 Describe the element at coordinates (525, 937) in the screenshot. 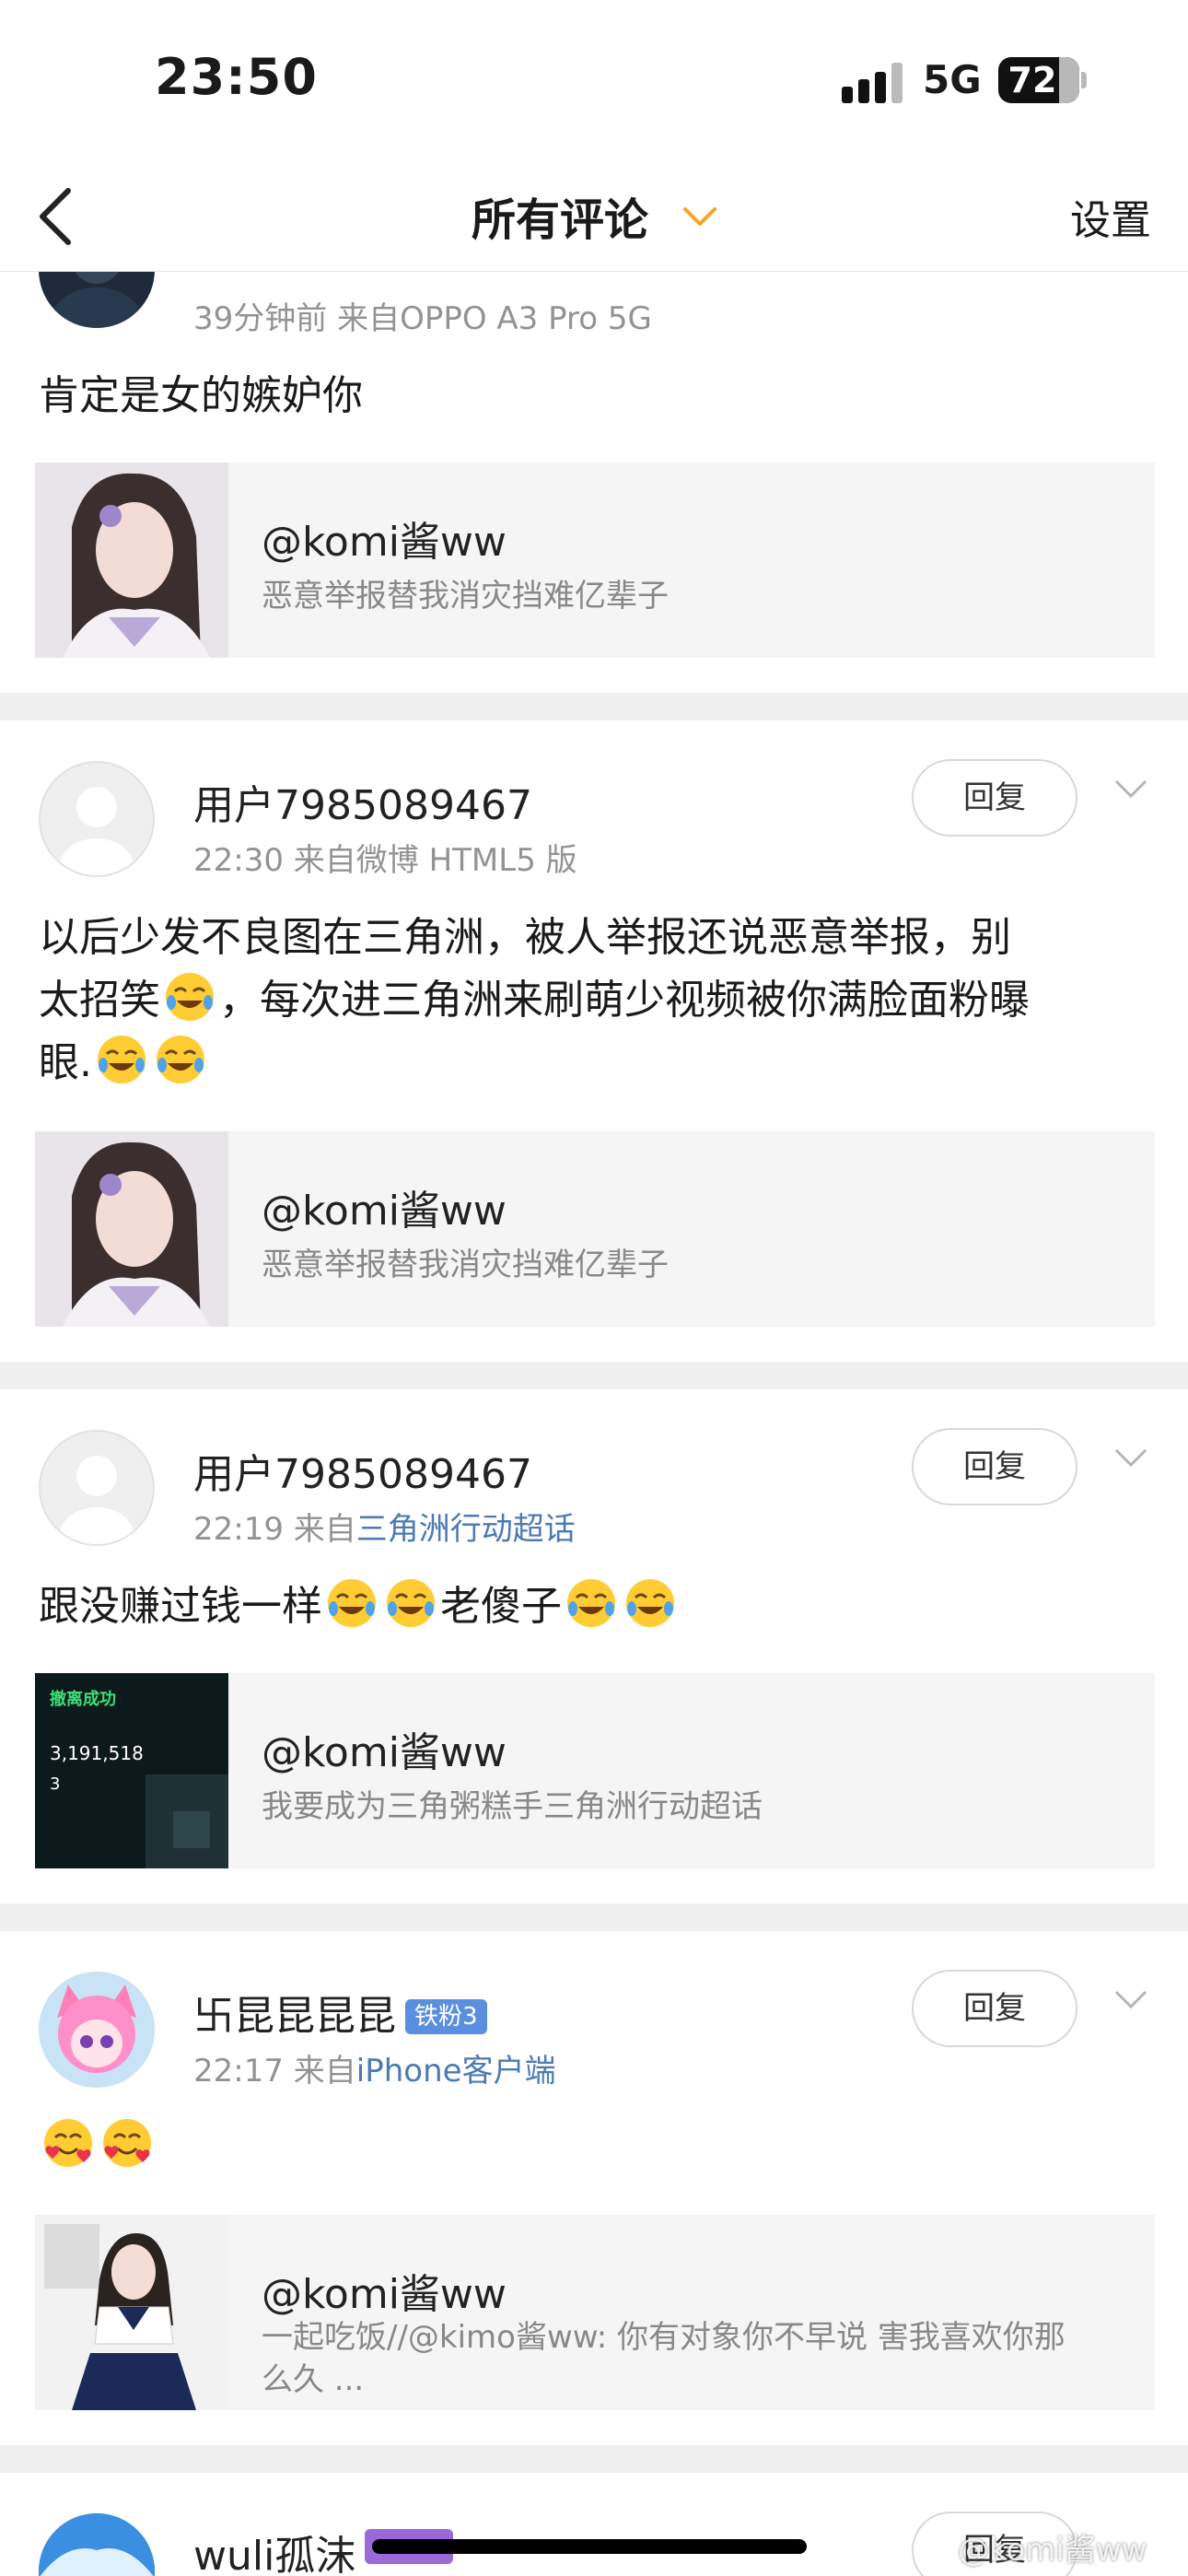

I see `comment-text-line: 以后少发不良图在三角洲，被人举报还说恶意举报，别` at that location.